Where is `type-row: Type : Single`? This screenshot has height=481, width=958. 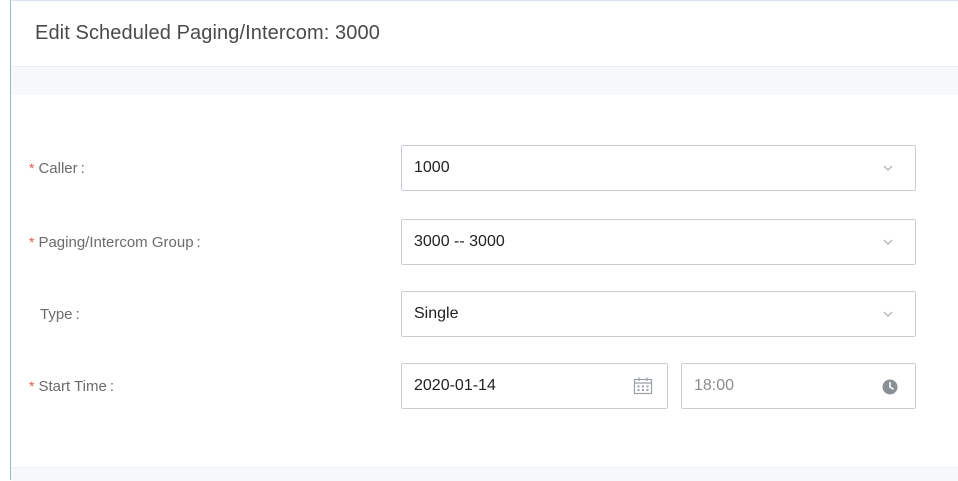
type-row: Type : Single is located at coordinates (484, 314).